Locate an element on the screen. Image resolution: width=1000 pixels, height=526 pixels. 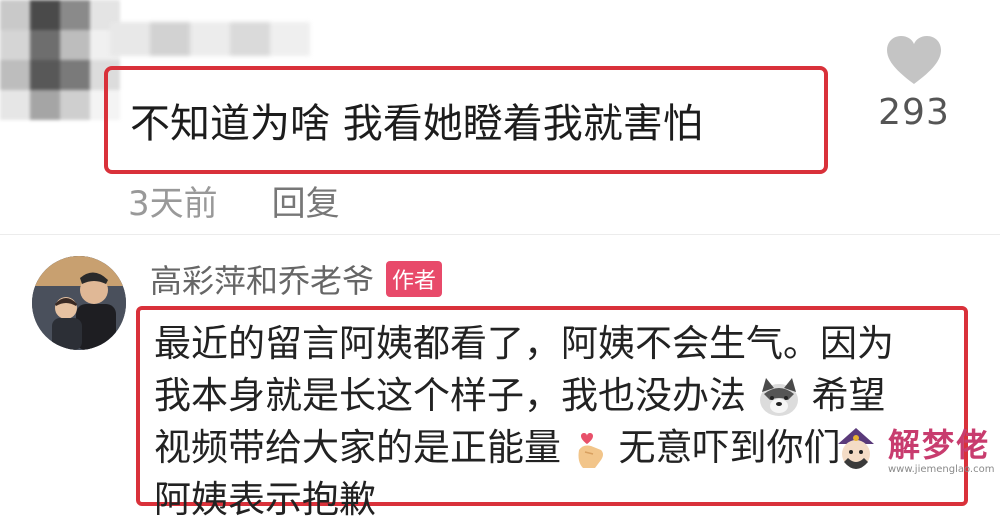
commenter-name-blurred is located at coordinates (210, 39).